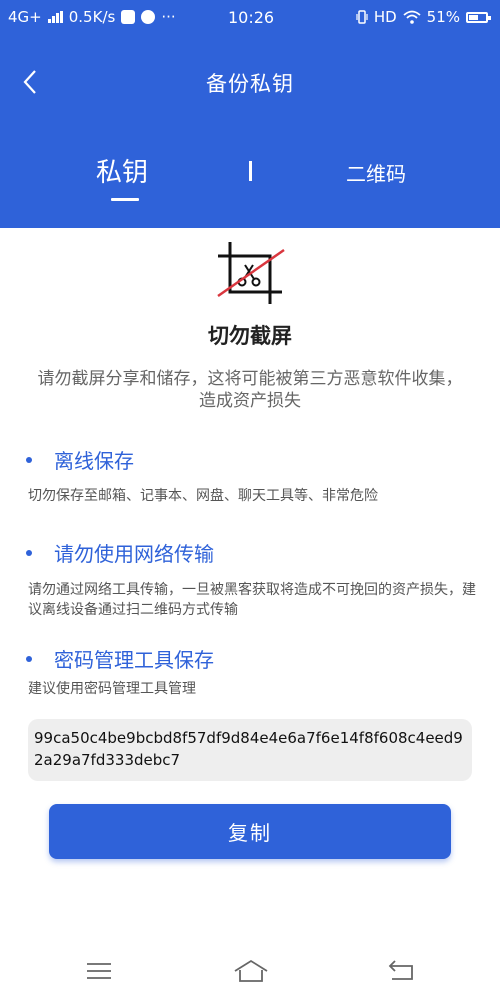  Describe the element at coordinates (94, 461) in the screenshot. I see `section-title: 离线保存` at that location.